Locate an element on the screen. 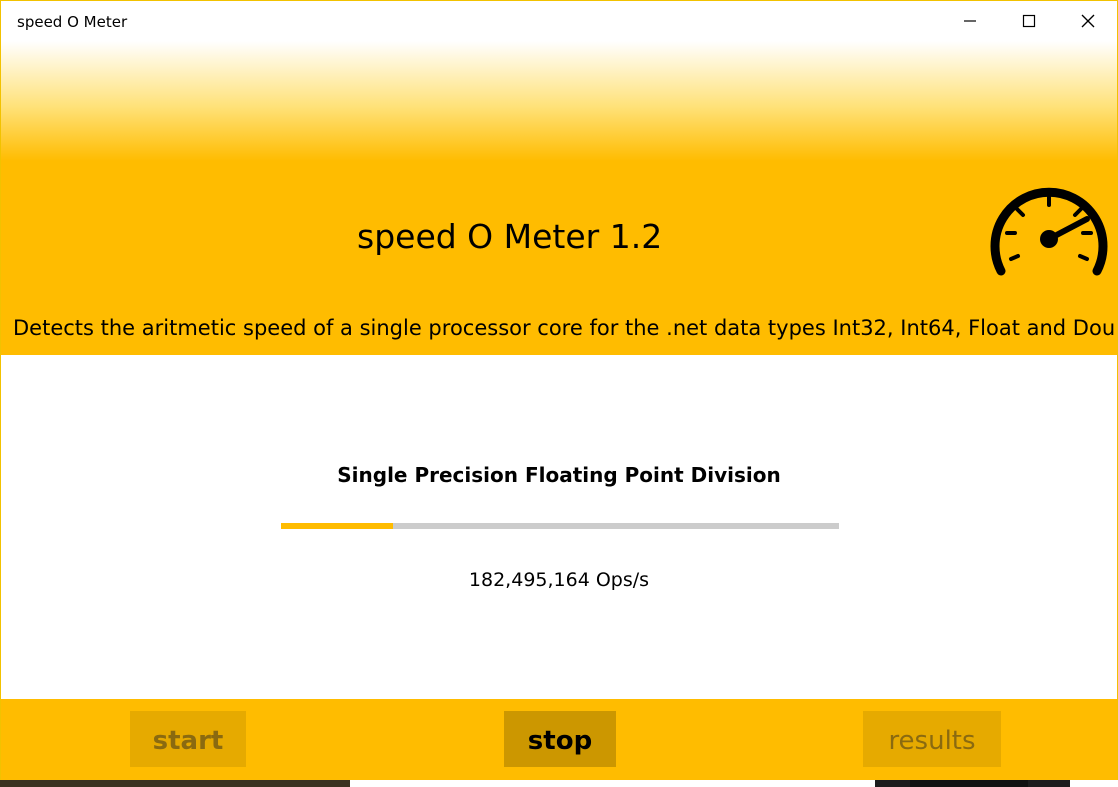  stop-button: stop is located at coordinates (560, 739).